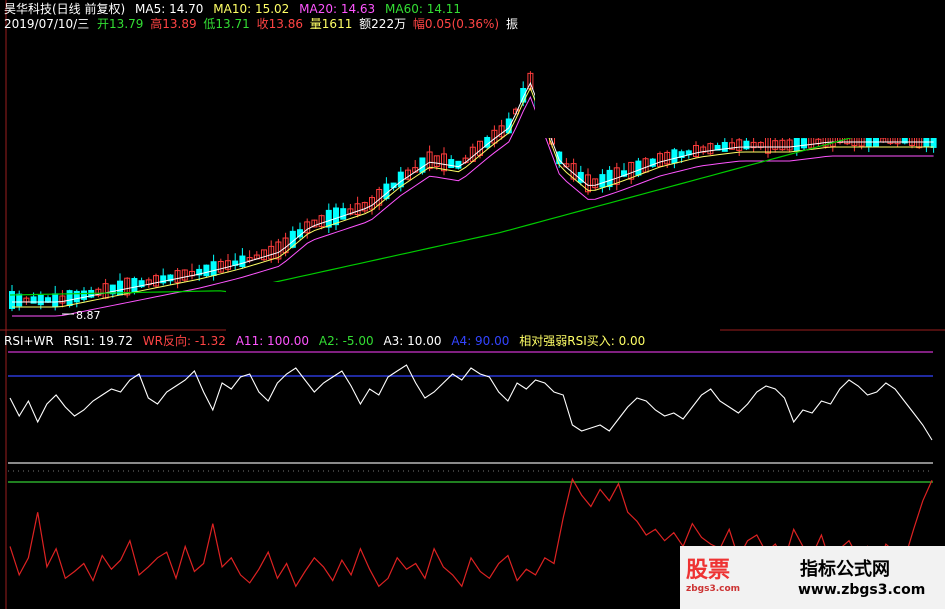 The height and width of the screenshot is (609, 945). Describe the element at coordinates (708, 570) in the screenshot. I see `watermark-logo-text: 股票` at that location.